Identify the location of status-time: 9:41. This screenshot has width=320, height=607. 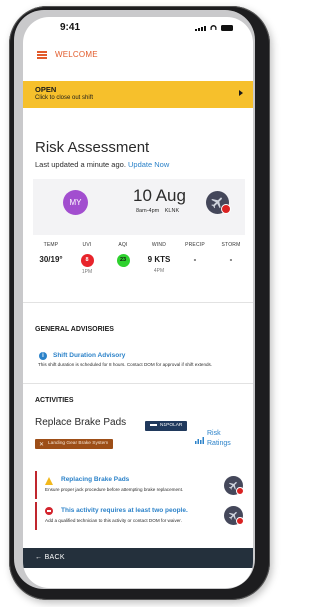
(70, 27).